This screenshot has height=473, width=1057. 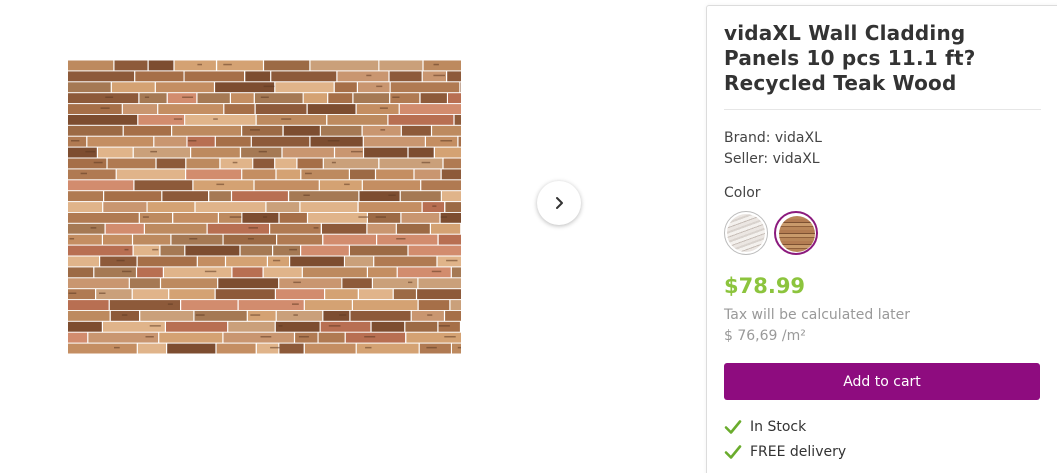 I want to click on feature-label: In Stock, so click(x=778, y=427).